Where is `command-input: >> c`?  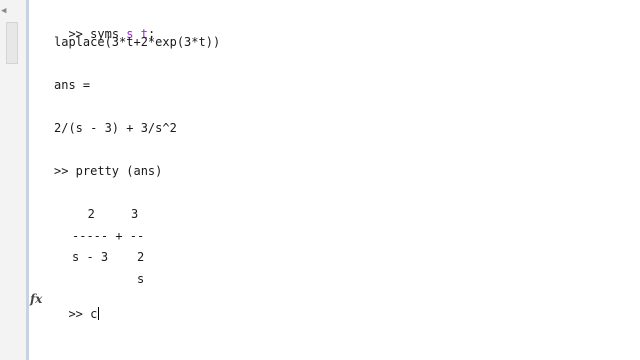
command-input: >> c is located at coordinates (77, 307).